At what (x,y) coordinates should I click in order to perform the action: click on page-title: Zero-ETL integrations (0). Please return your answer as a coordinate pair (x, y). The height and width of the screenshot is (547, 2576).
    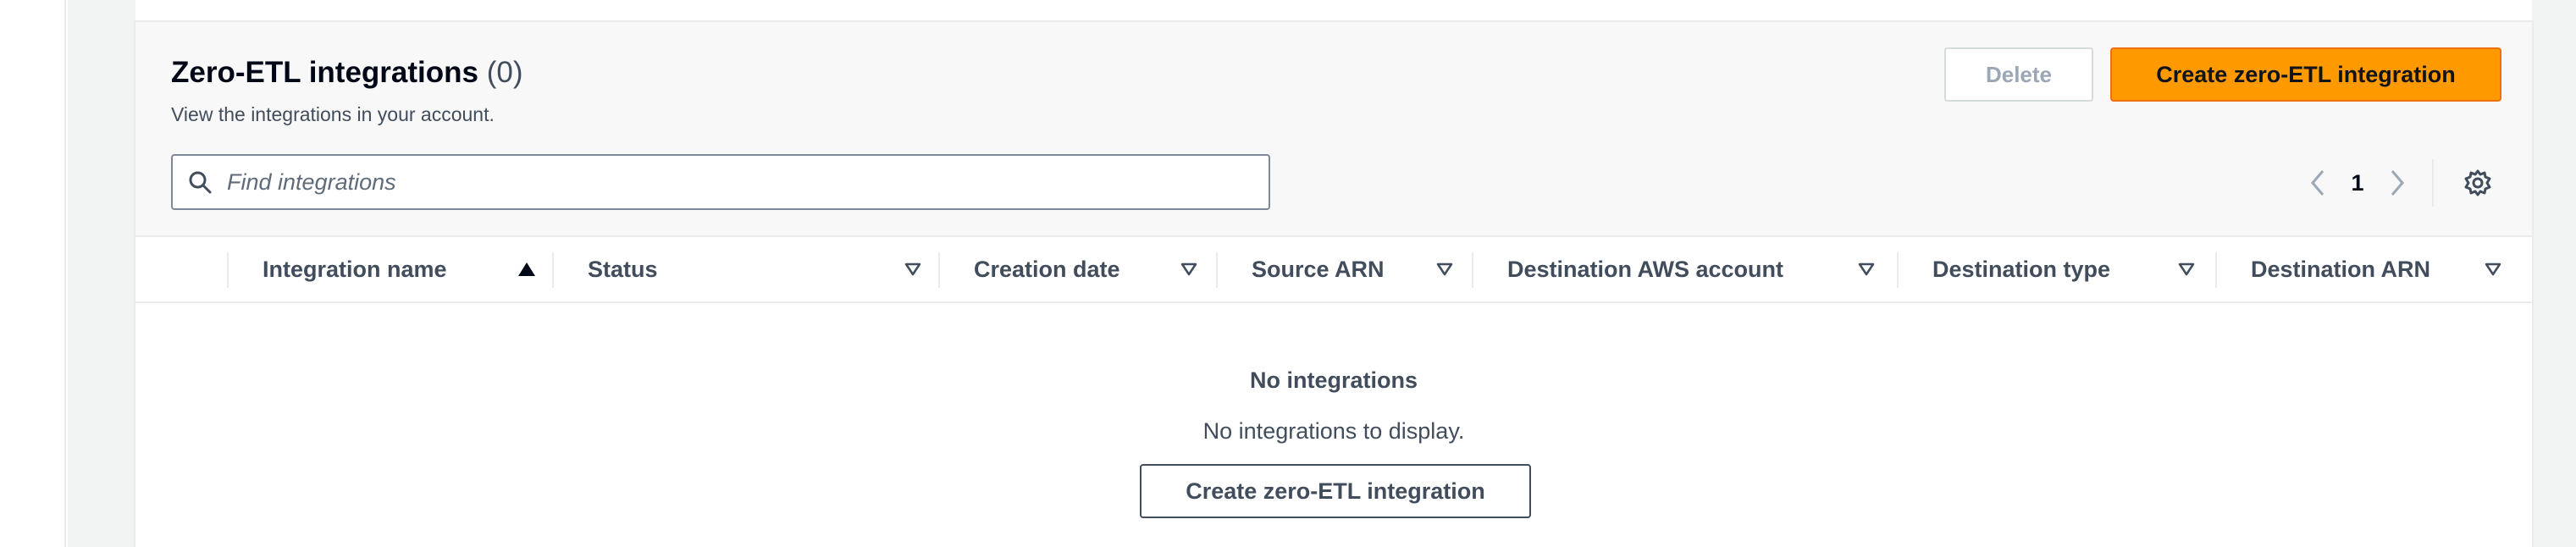
    Looking at the image, I should click on (347, 73).